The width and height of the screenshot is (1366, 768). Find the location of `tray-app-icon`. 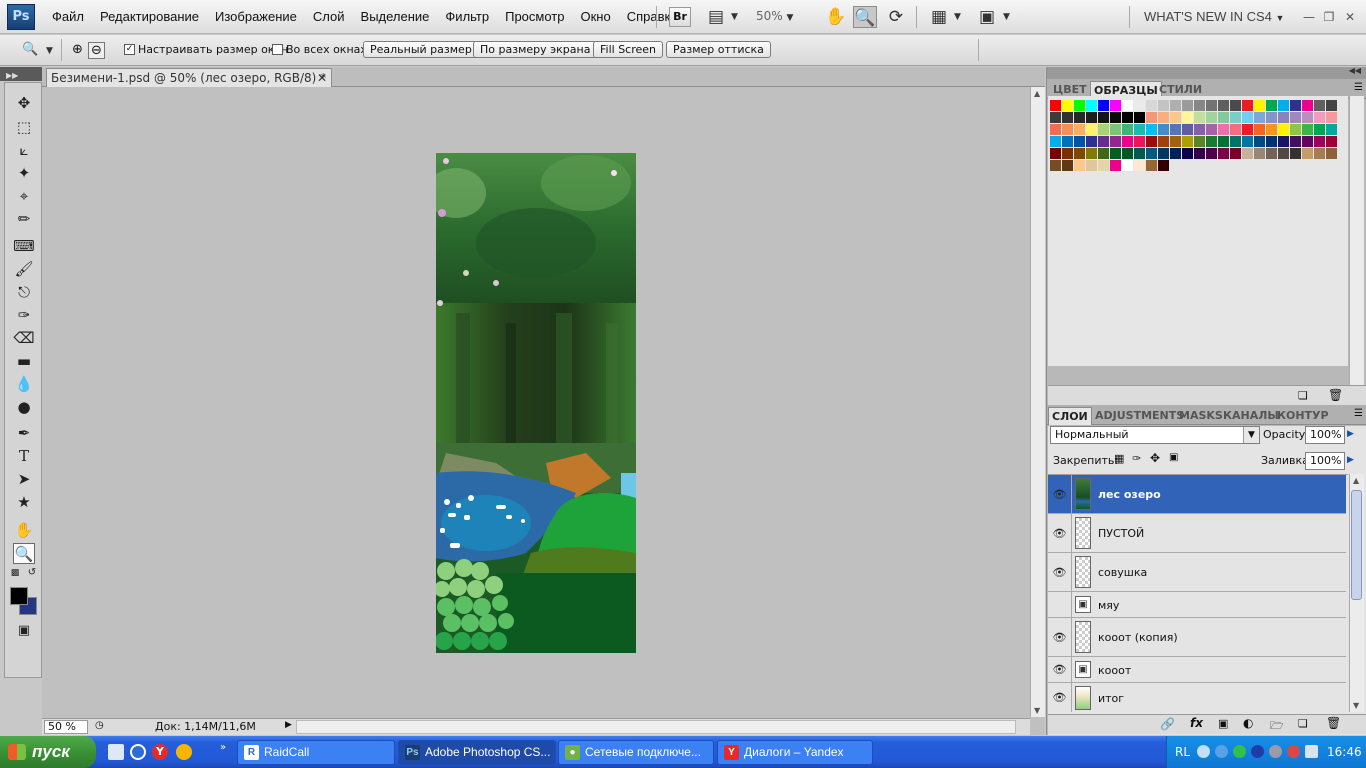

tray-app-icon is located at coordinates (1275, 751).